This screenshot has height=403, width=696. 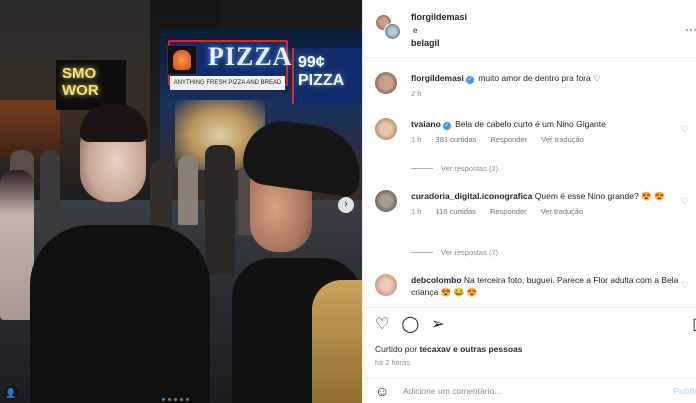 I want to click on comment-text: Bela de cabelo curto é um Nino Gigante, so click(x=530, y=124).